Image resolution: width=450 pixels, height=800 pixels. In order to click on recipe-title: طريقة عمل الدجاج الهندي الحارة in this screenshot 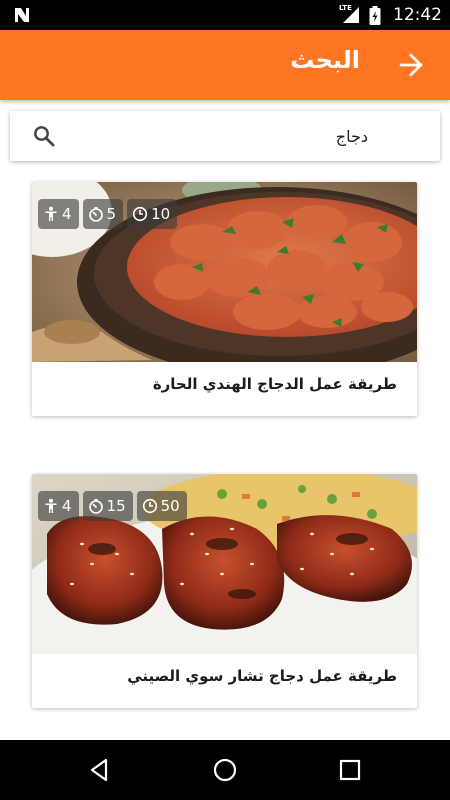, I will do `click(274, 384)`.